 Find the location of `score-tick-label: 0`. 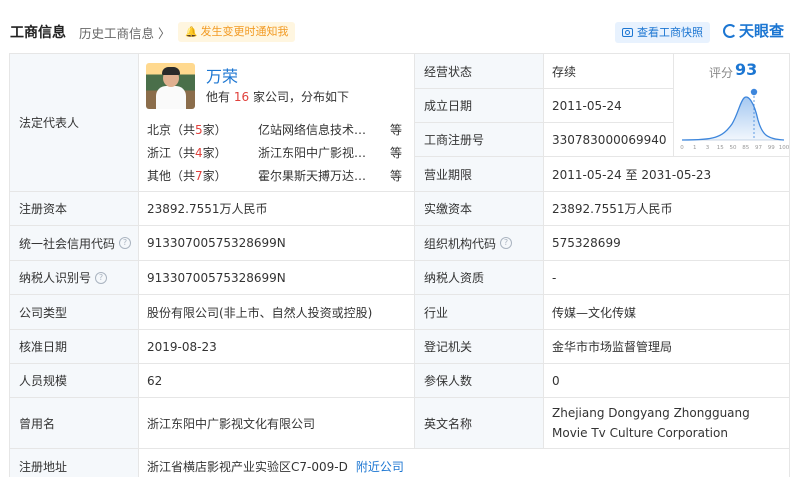

score-tick-label: 0 is located at coordinates (682, 148).